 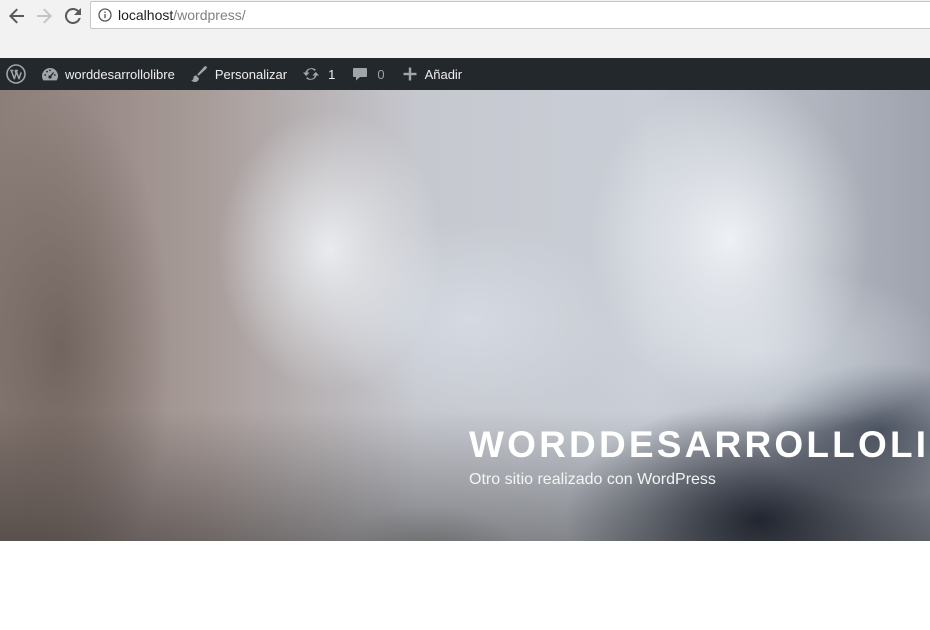 I want to click on url-host: localhost, so click(x=146, y=15).